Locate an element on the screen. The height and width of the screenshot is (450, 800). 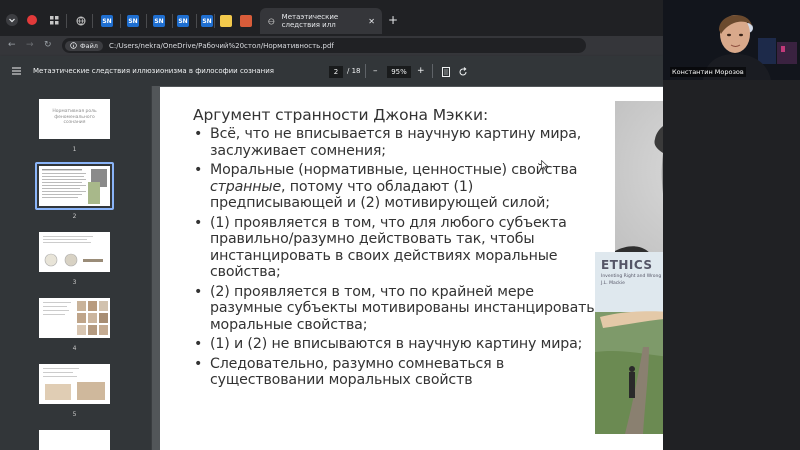
fit-page-button is located at coordinates (446, 72).